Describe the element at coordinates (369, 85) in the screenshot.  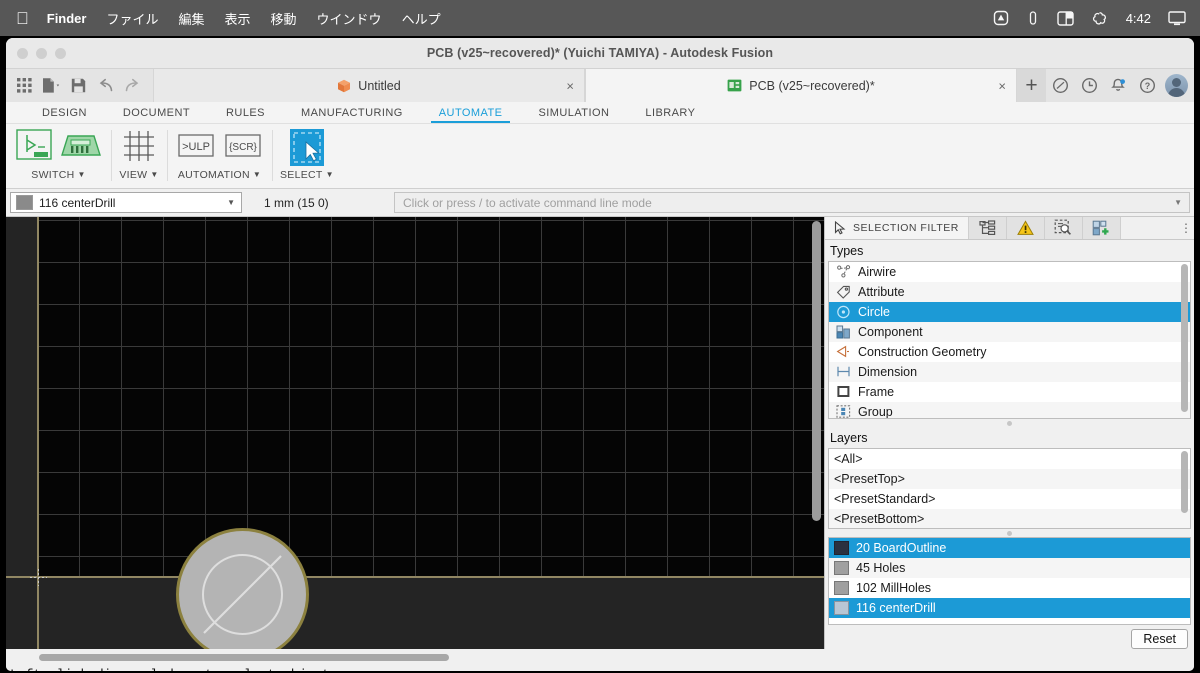
I see `tab-untitled: Untitled ×` at that location.